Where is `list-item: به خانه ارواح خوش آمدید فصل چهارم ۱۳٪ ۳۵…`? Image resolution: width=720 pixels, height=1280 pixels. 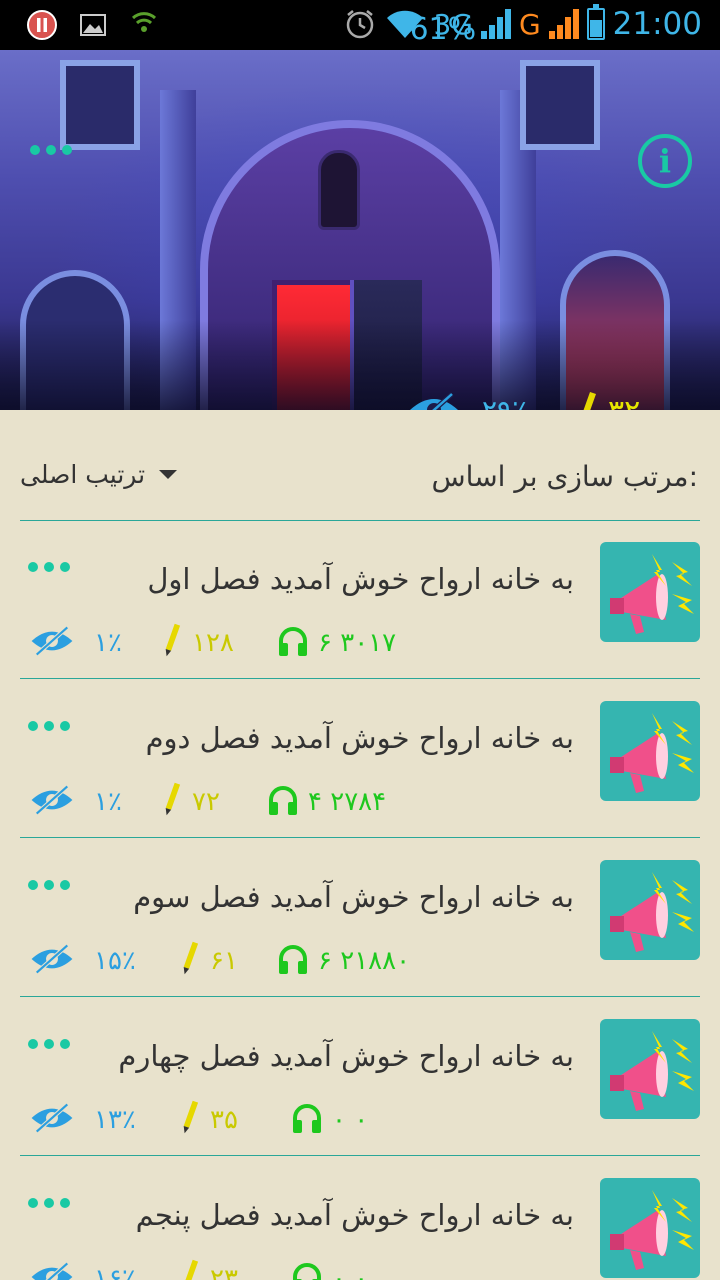 list-item: به خانه ارواح خوش آمدید فصل چهارم ۱۳٪ ۳۵… is located at coordinates (360, 1076).